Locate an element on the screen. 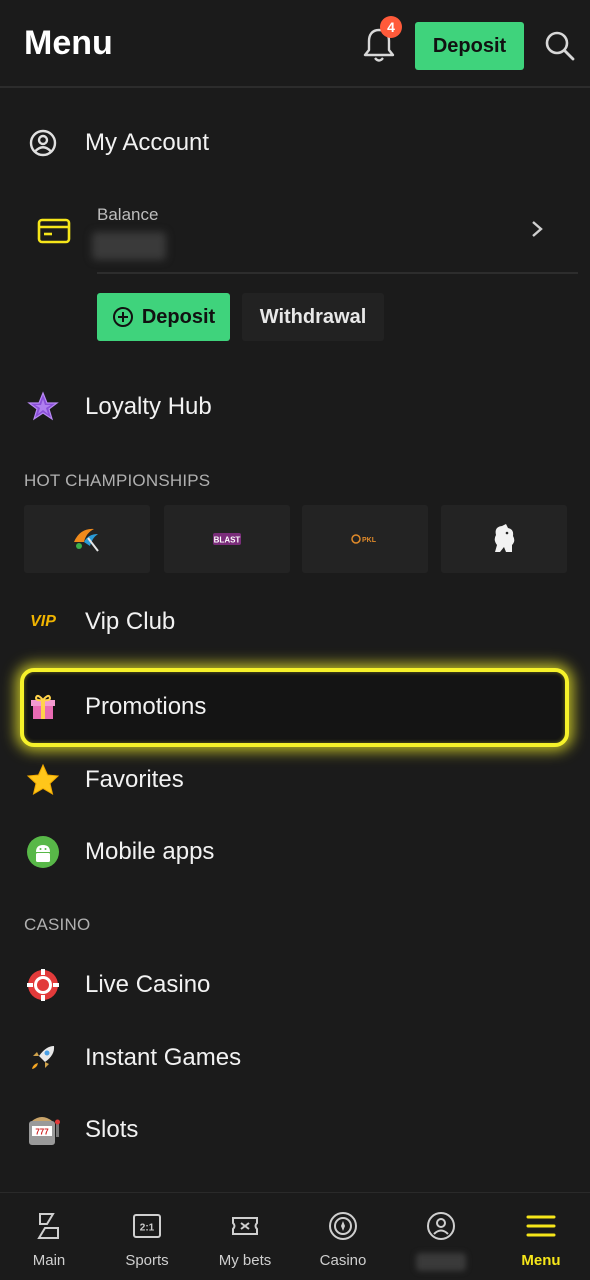 The width and height of the screenshot is (590, 1280). svg-text: BLAST is located at coordinates (227, 540).